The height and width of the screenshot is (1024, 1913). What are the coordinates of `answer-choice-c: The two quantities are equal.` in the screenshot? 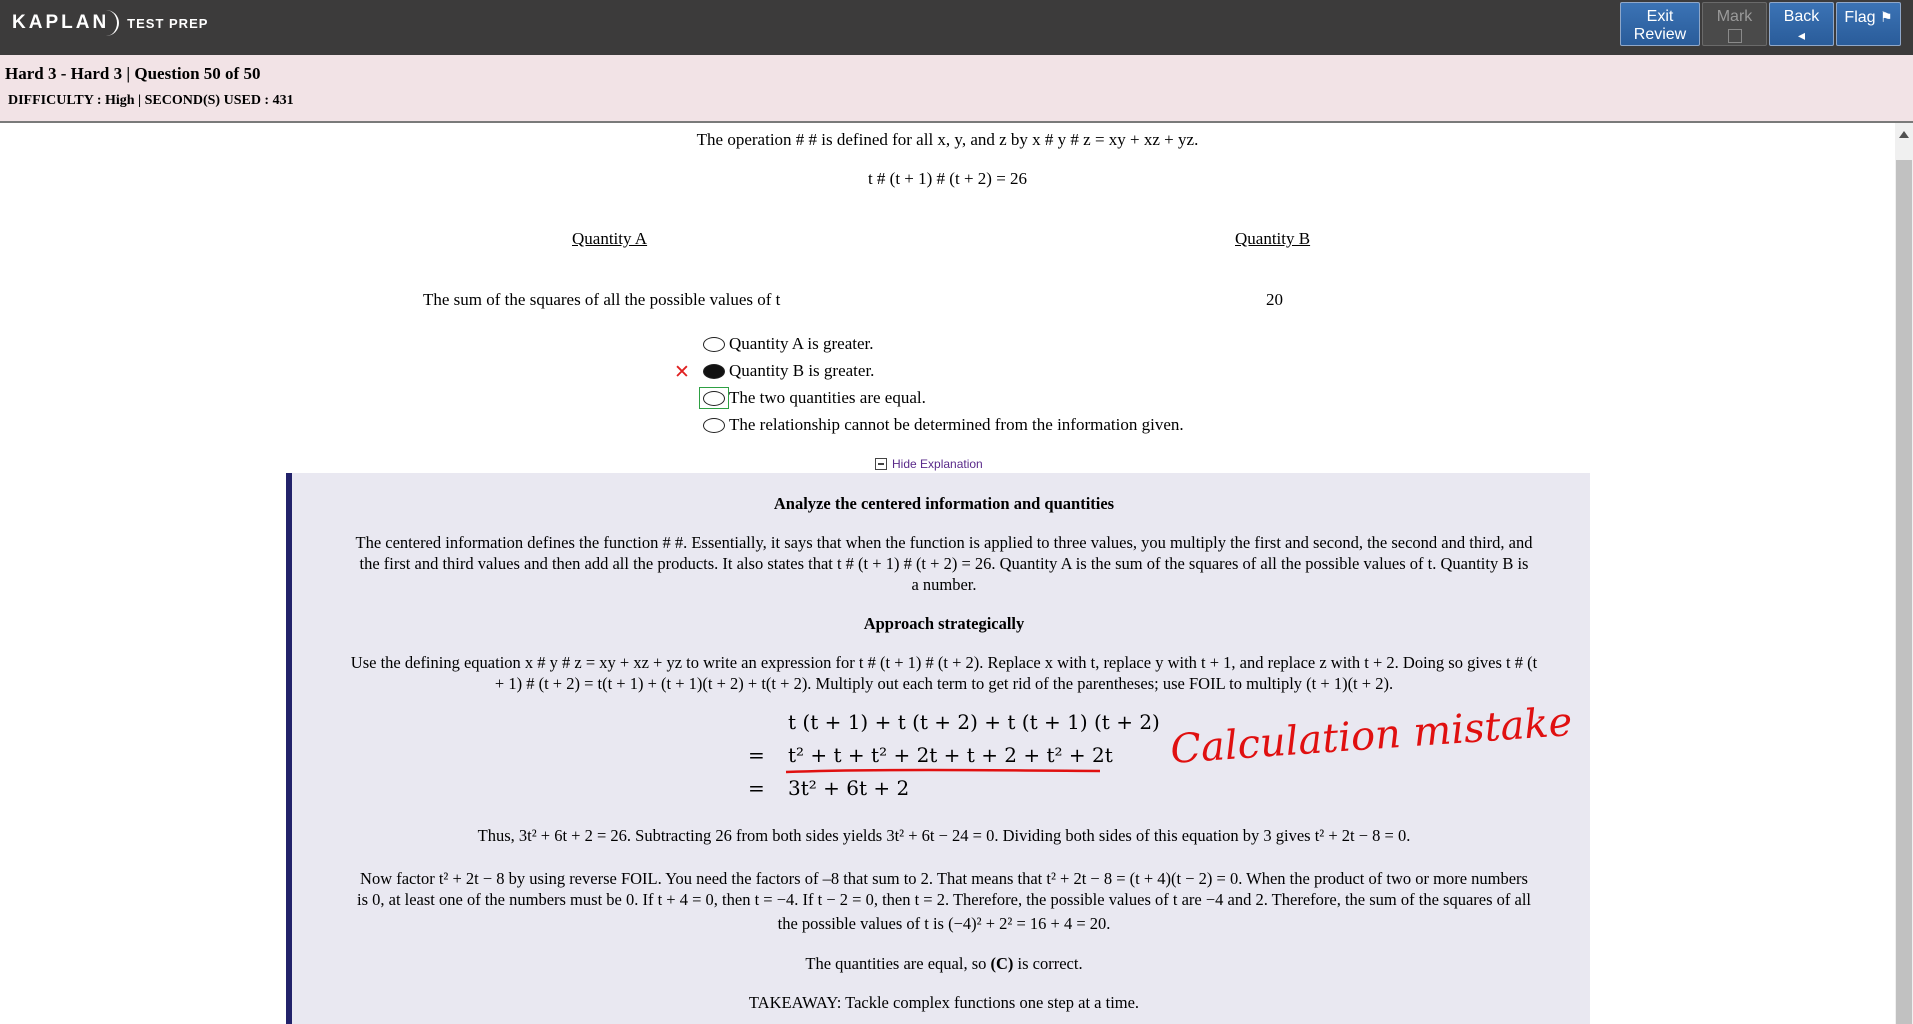 It's located at (812, 398).